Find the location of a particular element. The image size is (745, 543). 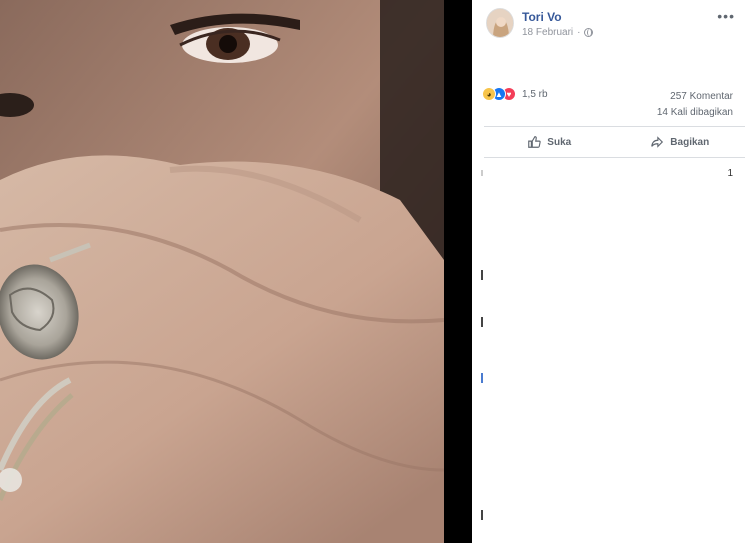

globe-icon is located at coordinates (589, 32).